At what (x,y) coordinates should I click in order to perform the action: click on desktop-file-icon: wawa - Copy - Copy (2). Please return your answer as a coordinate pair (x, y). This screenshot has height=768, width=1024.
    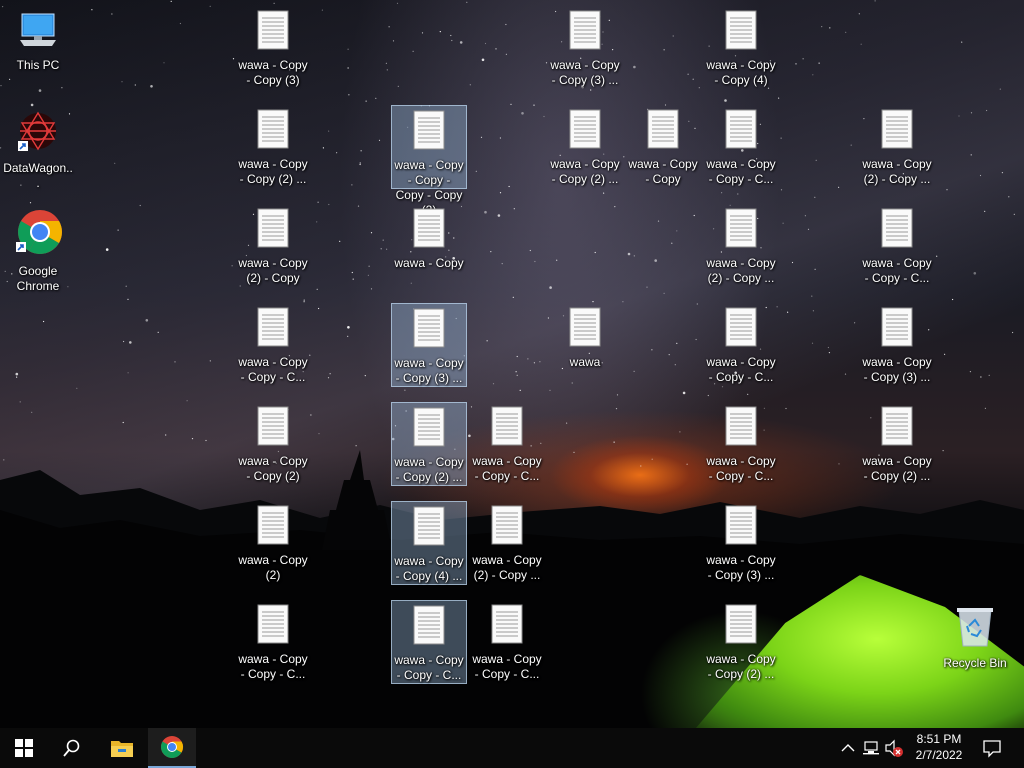
    Looking at the image, I should click on (273, 443).